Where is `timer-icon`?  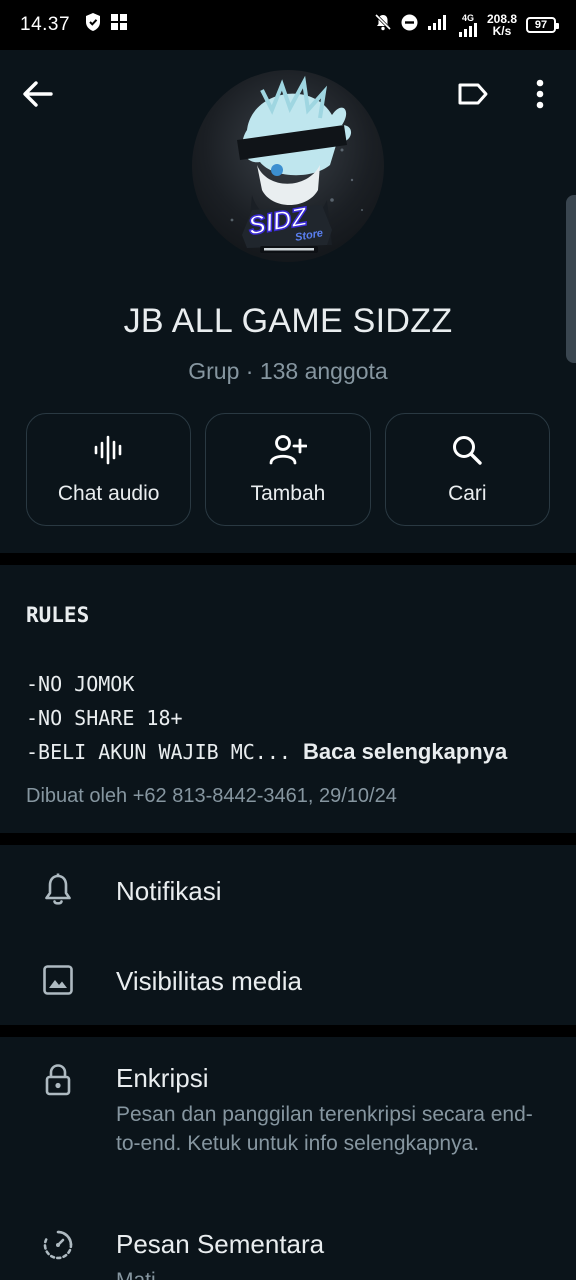 timer-icon is located at coordinates (58, 1245).